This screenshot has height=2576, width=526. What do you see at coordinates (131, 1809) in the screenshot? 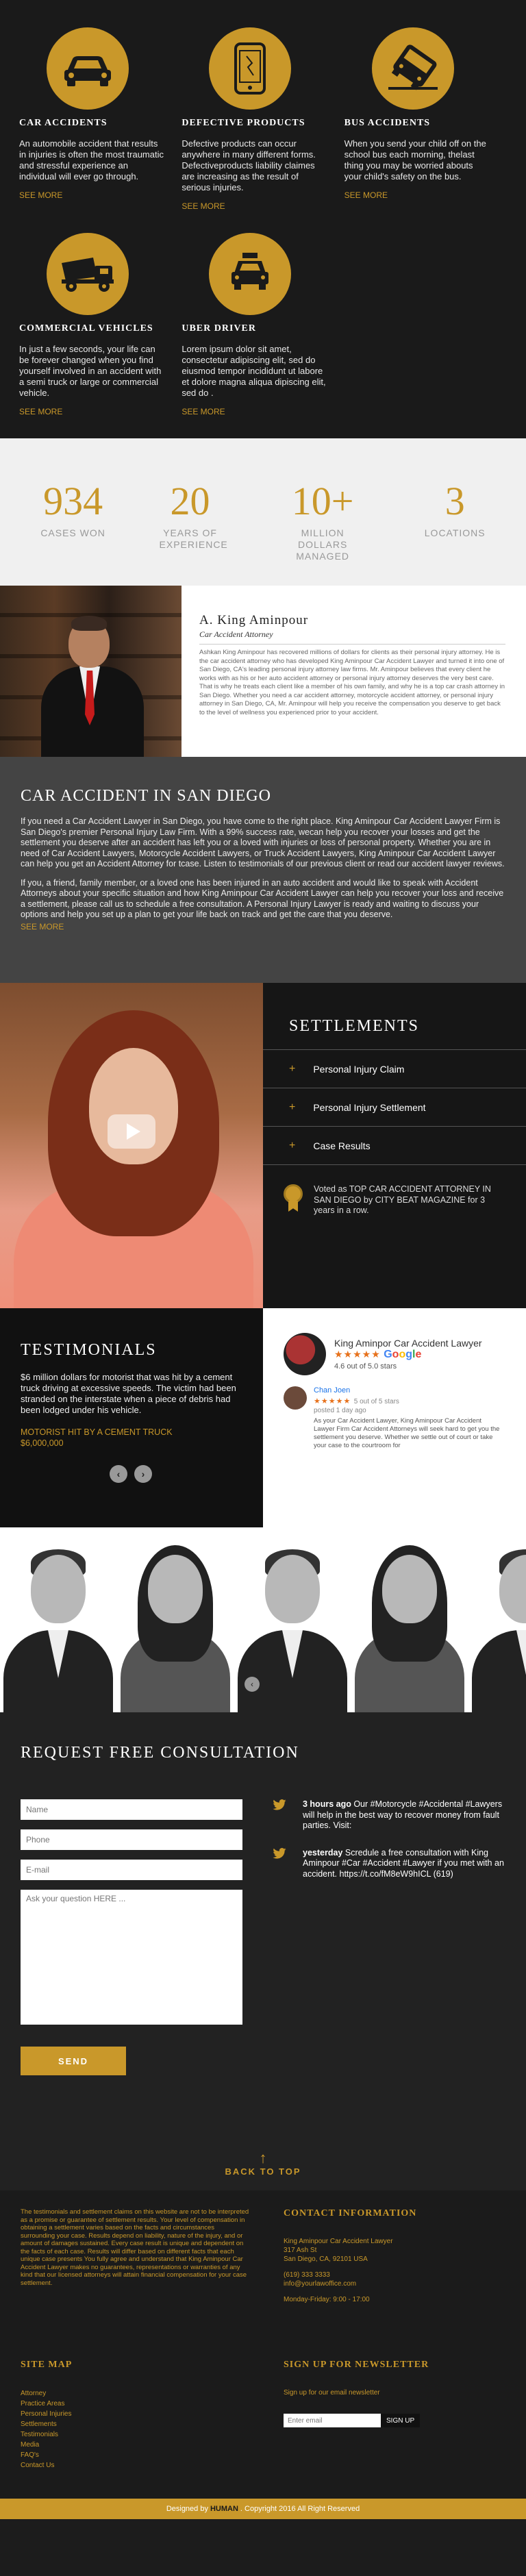
I see `name-field` at bounding box center [131, 1809].